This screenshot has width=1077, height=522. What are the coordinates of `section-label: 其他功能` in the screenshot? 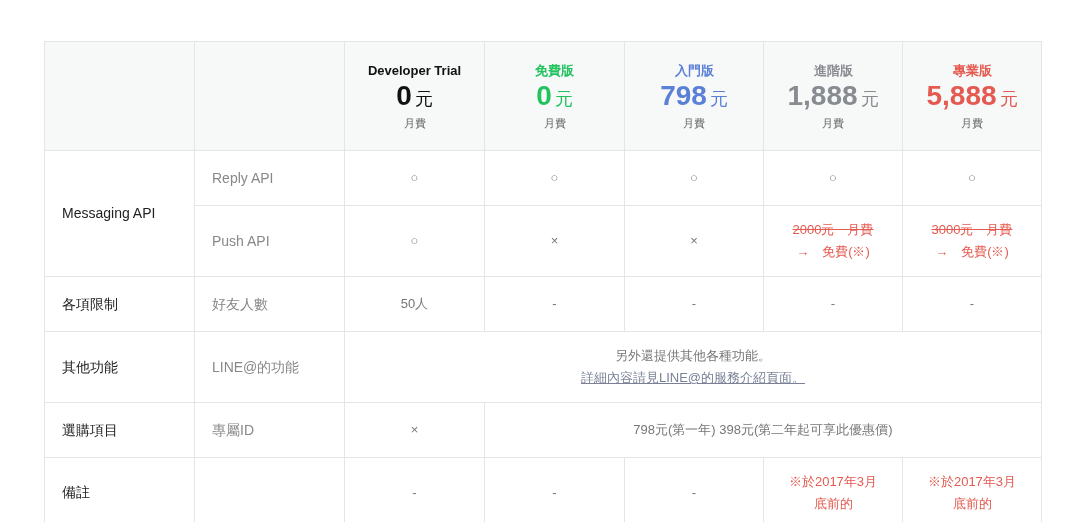 It's located at (90, 366).